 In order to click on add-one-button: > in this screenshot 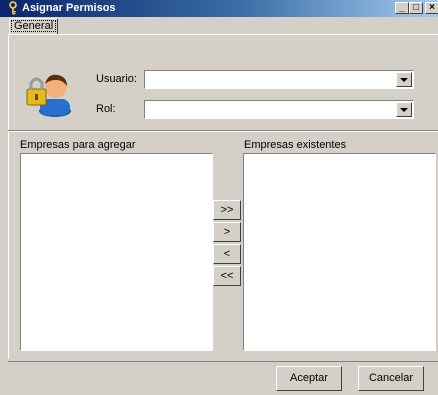, I will do `click(227, 232)`.